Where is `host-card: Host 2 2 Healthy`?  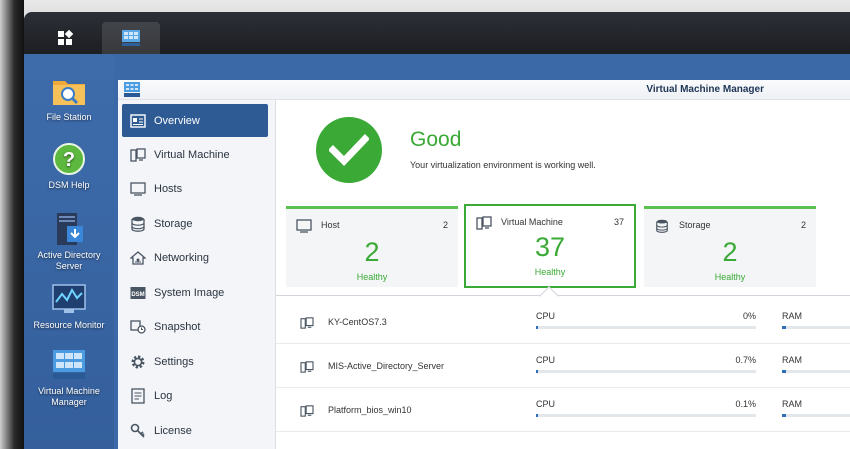
host-card: Host 2 2 Healthy is located at coordinates (372, 246).